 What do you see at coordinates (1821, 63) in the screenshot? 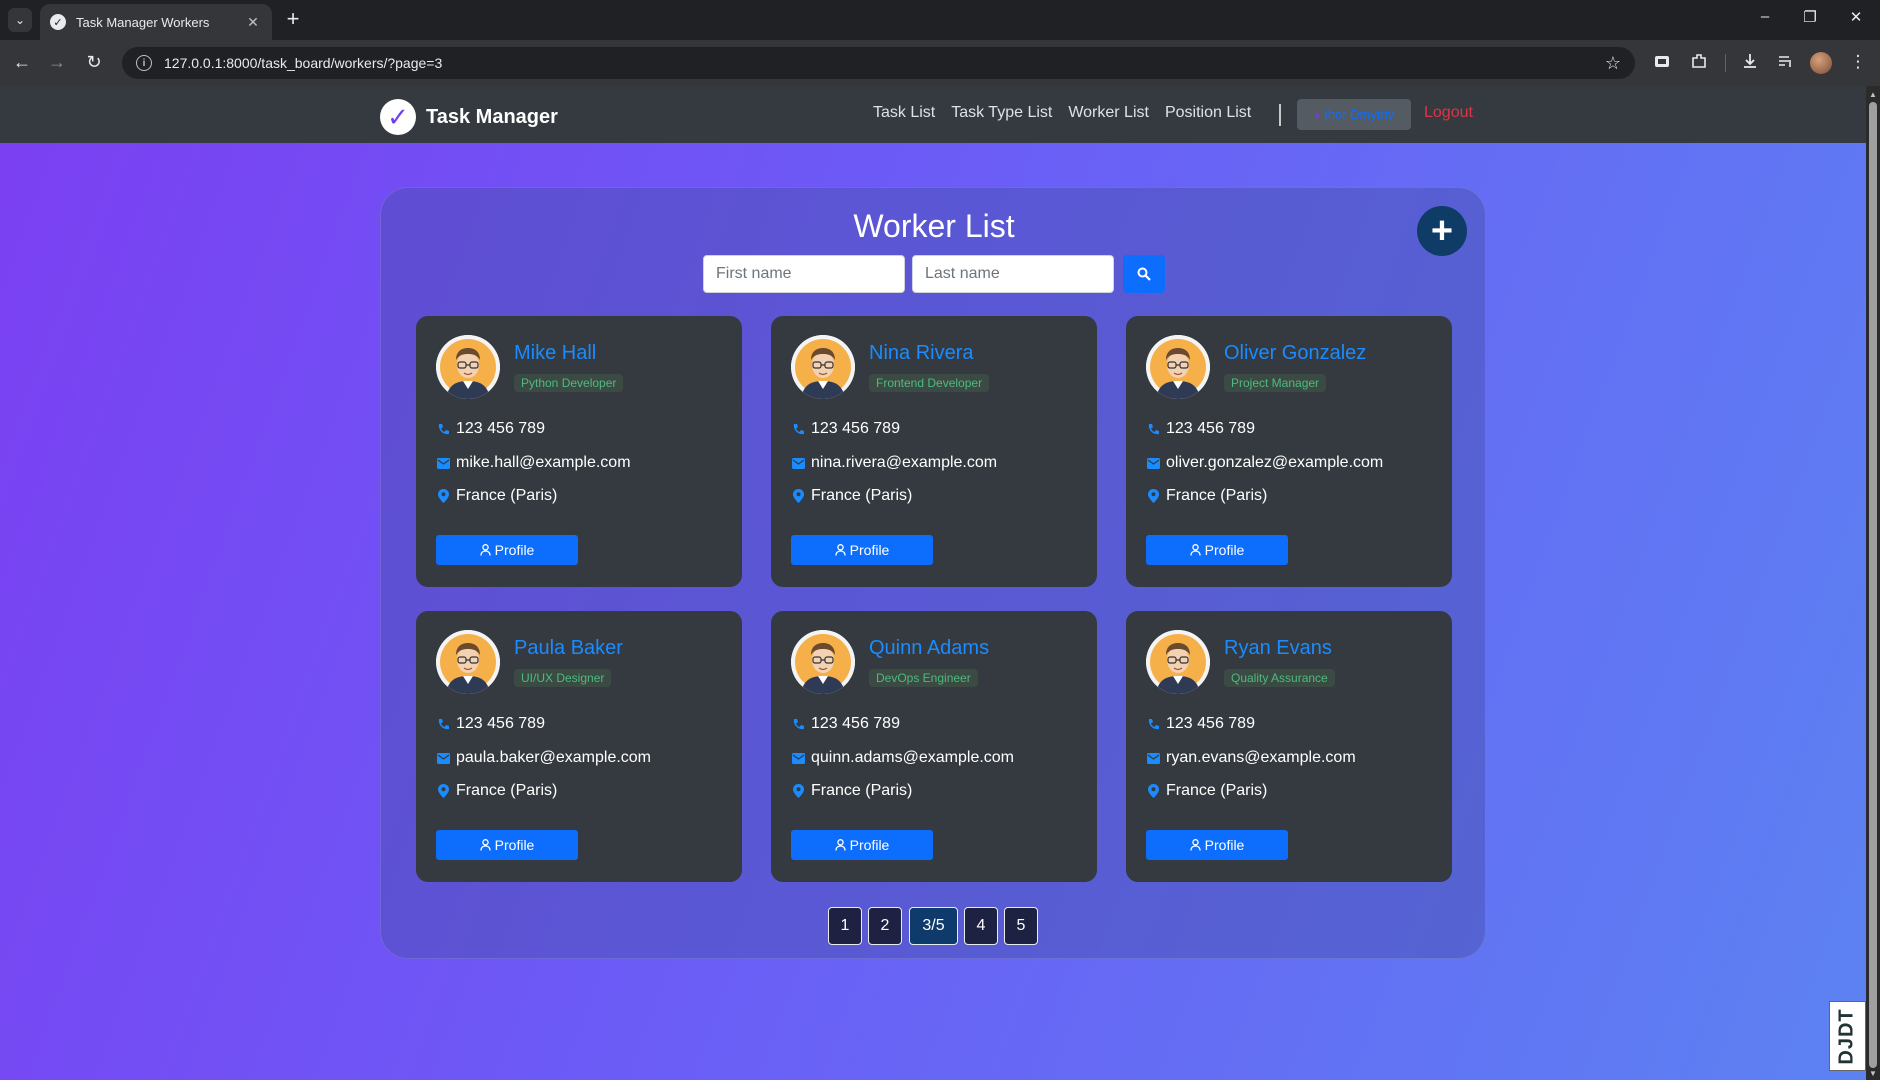
I see `profile-avatar-icon` at bounding box center [1821, 63].